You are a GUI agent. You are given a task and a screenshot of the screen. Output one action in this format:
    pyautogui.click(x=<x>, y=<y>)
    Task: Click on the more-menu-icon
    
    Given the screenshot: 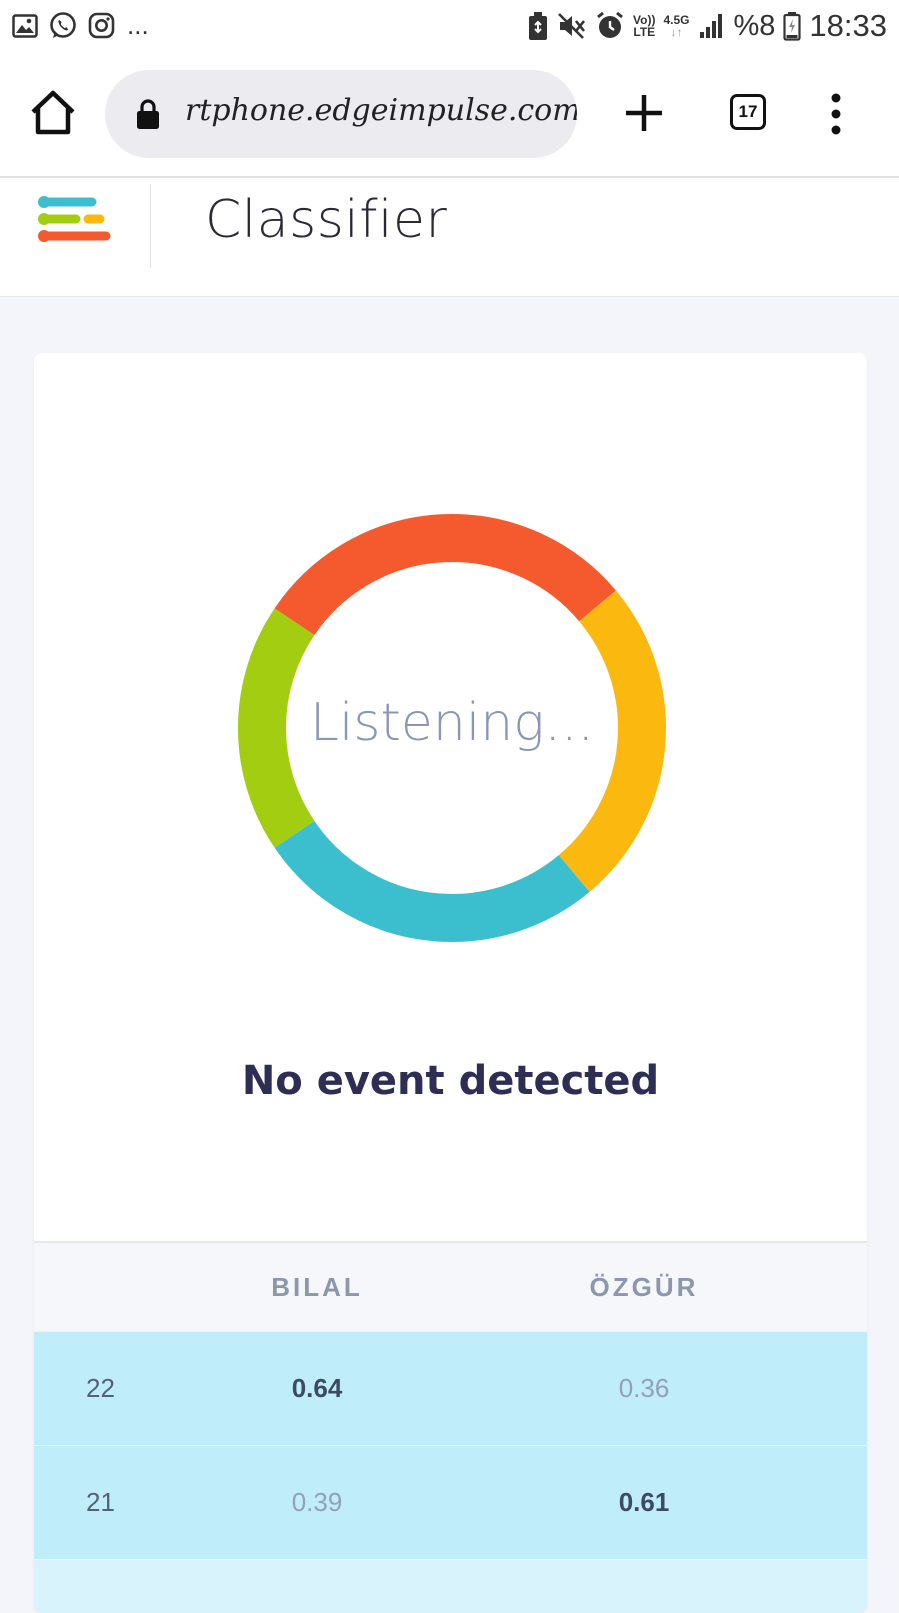 What is the action you would take?
    pyautogui.click(x=836, y=114)
    